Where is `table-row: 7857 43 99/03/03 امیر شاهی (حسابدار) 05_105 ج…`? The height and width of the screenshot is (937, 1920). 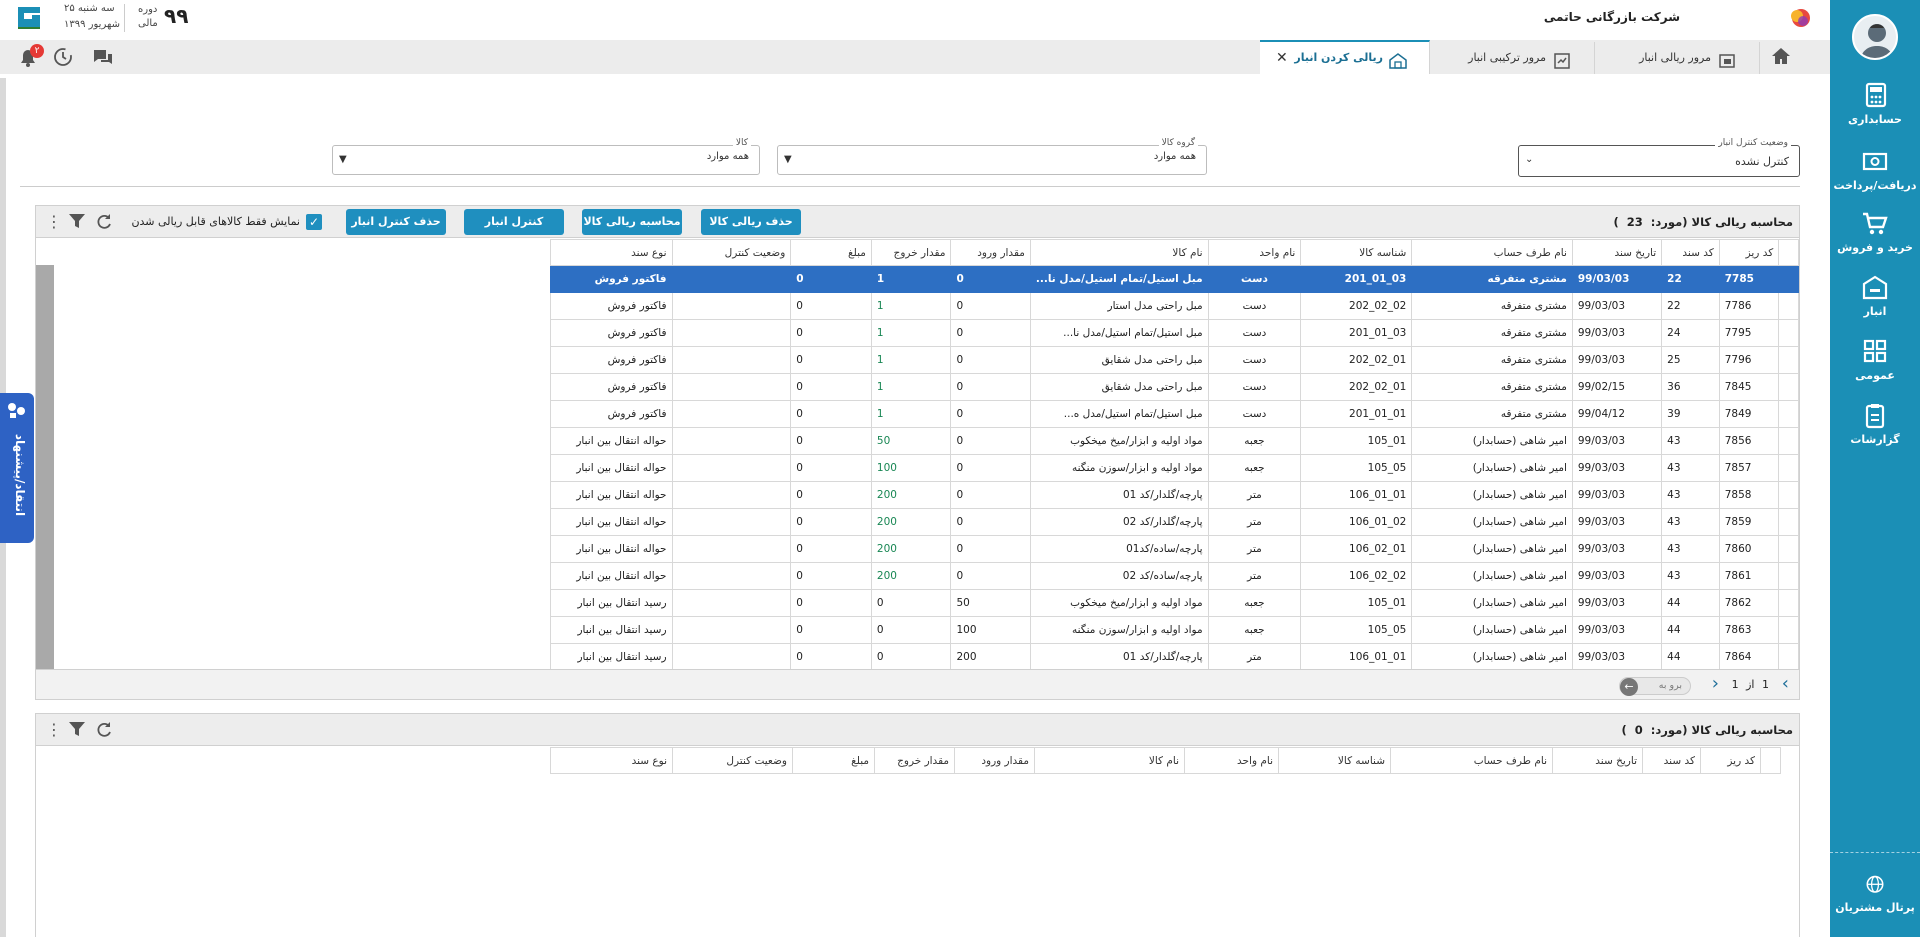 table-row: 7857 43 99/03/03 امیر شاهی (حسابدار) 05_105 ج… is located at coordinates (1174, 468).